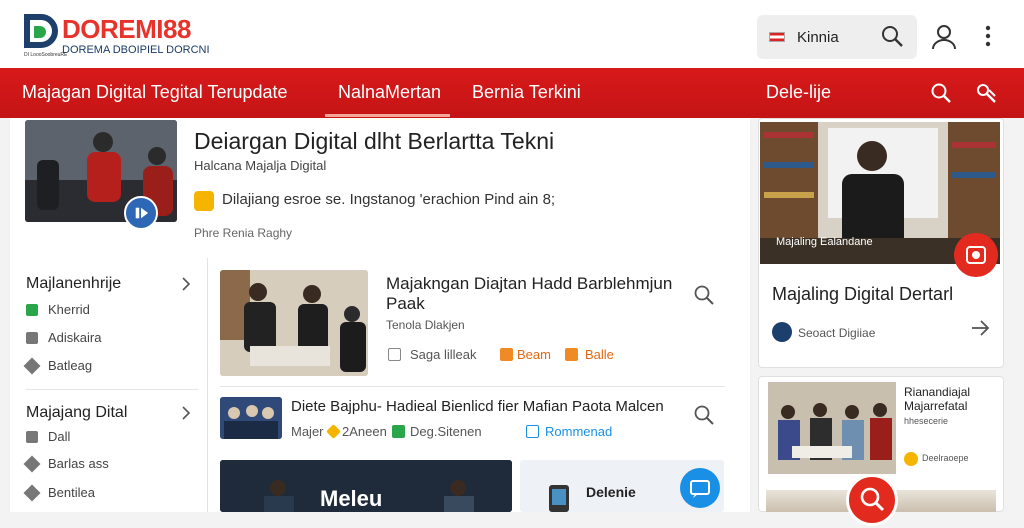 The width and height of the screenshot is (1024, 528). What do you see at coordinates (398, 431) in the screenshot?
I see `check-icon` at bounding box center [398, 431].